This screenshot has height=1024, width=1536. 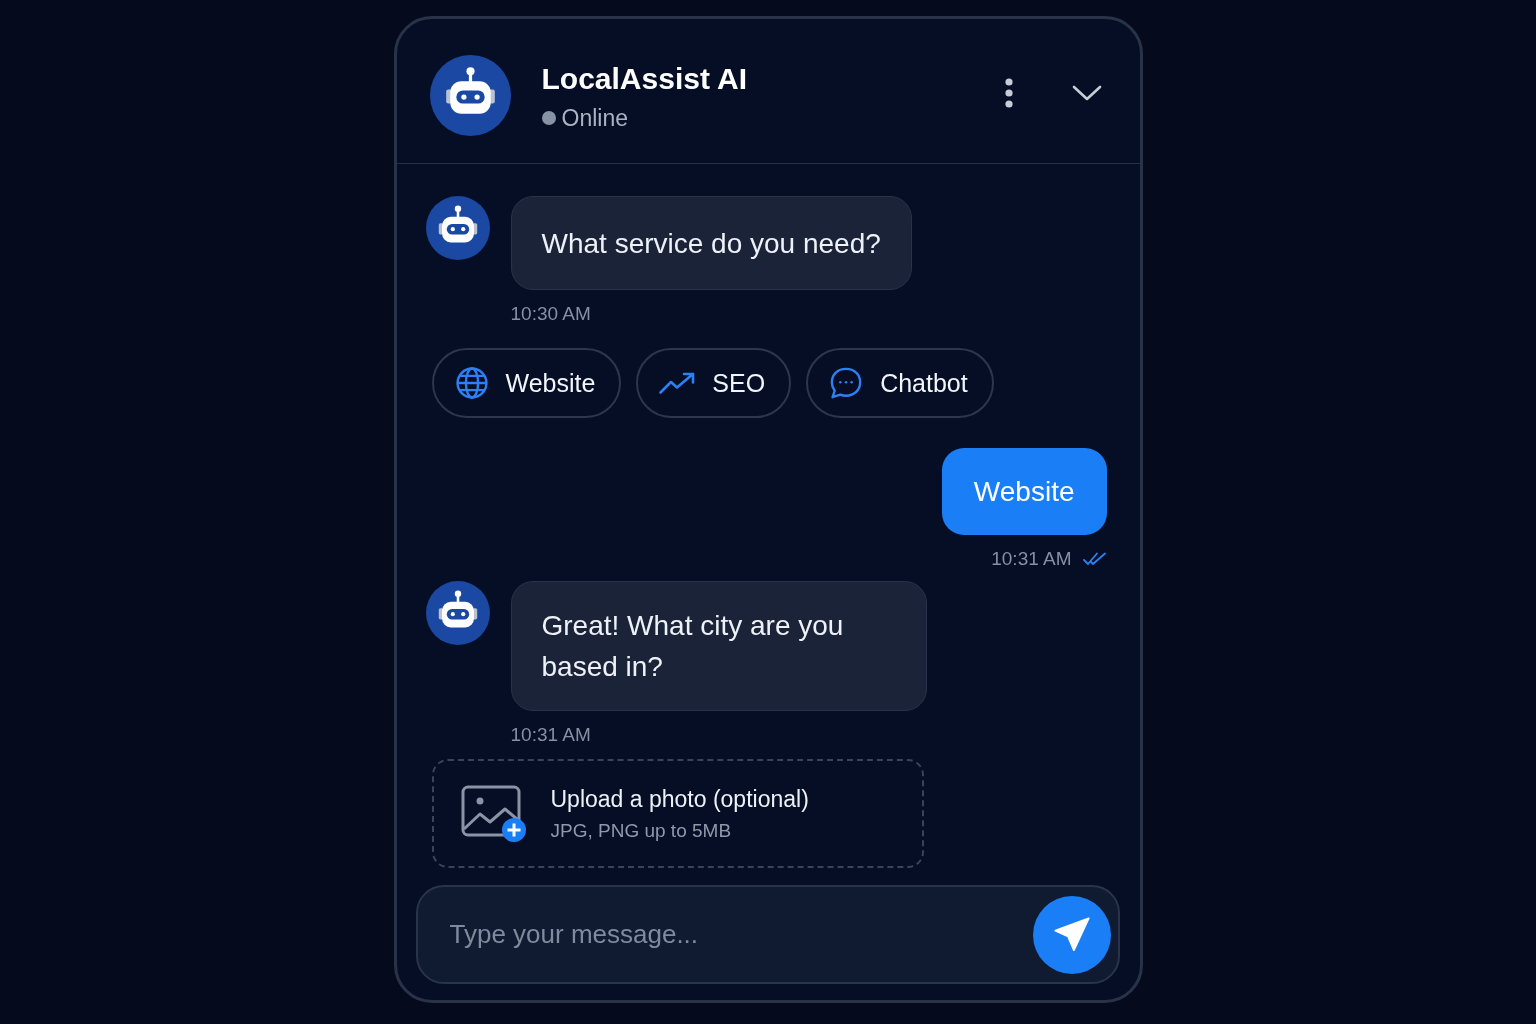 I want to click on chevron-down-icon, so click(x=1086, y=93).